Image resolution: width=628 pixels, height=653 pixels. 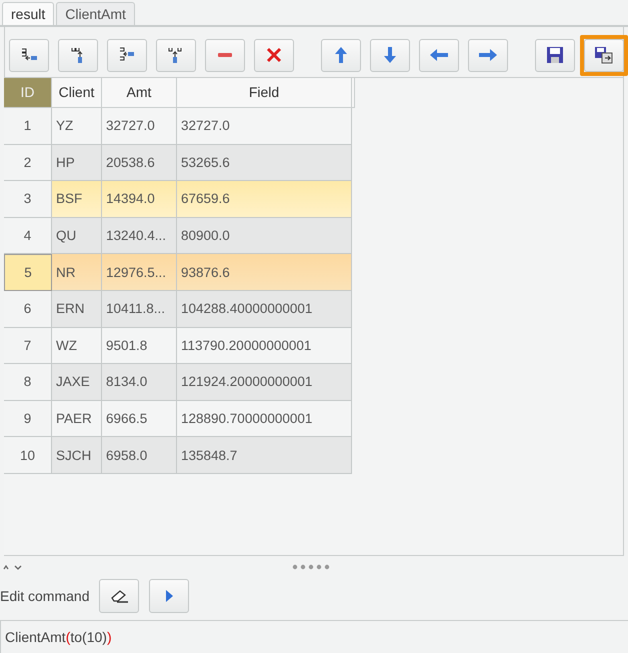 I want to click on row-number: 6, so click(x=28, y=309).